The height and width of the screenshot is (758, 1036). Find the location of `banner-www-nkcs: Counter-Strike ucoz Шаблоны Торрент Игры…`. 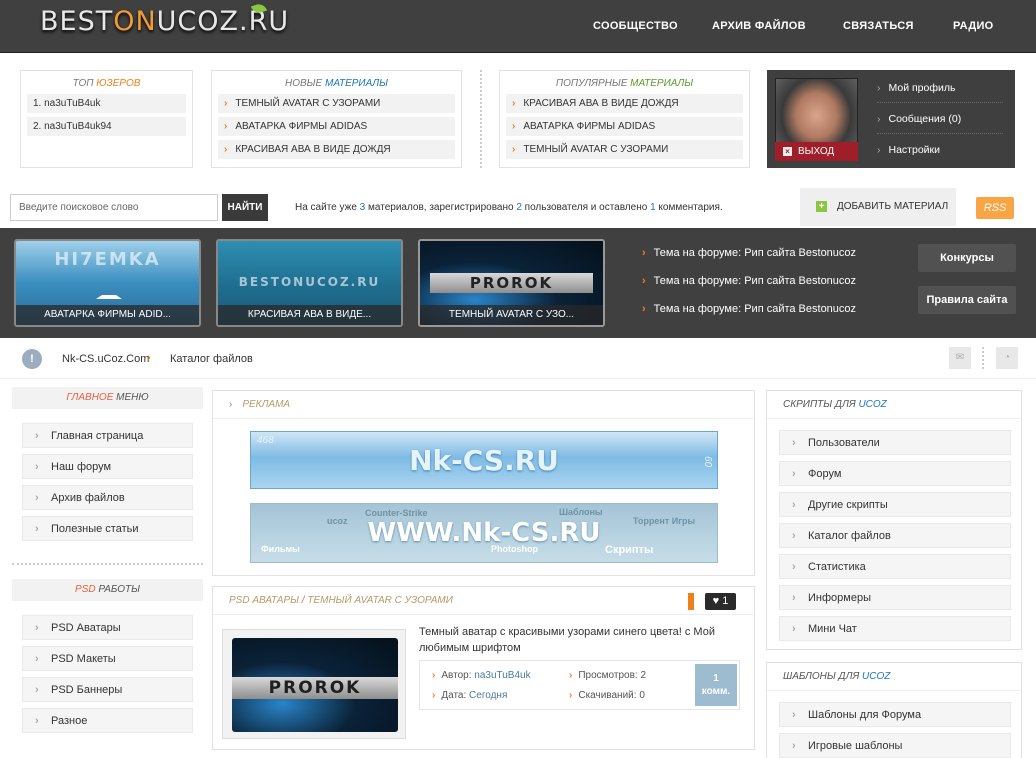

banner-www-nkcs: Counter-Strike ucoz Шаблоны Торрент Игры… is located at coordinates (484, 533).